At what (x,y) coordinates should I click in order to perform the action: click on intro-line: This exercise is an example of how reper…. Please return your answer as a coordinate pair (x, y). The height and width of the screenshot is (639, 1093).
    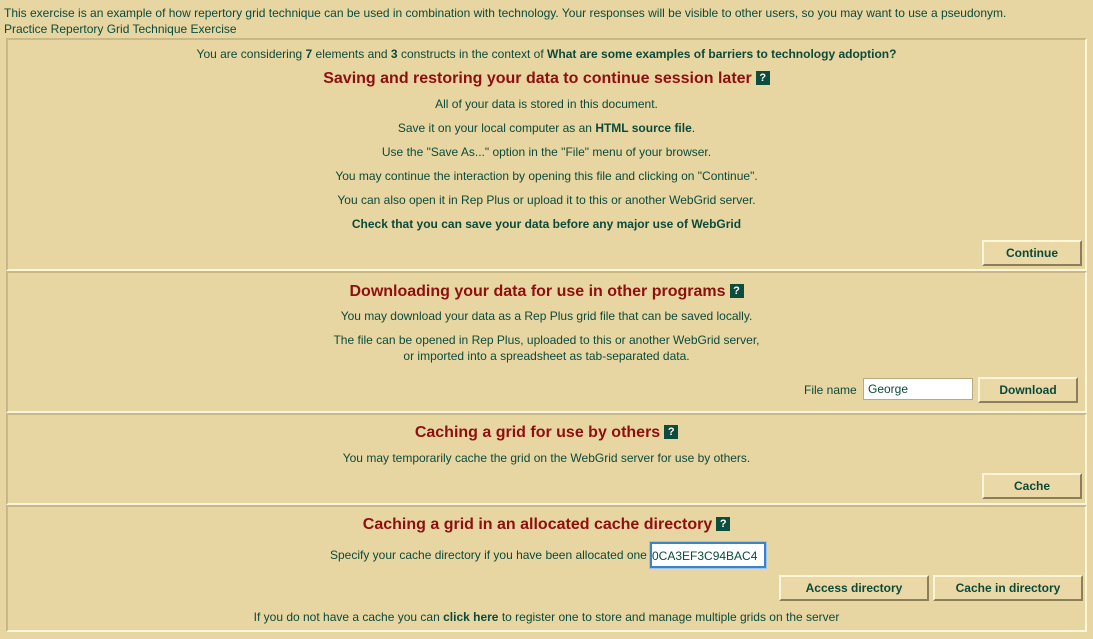
    Looking at the image, I should click on (505, 13).